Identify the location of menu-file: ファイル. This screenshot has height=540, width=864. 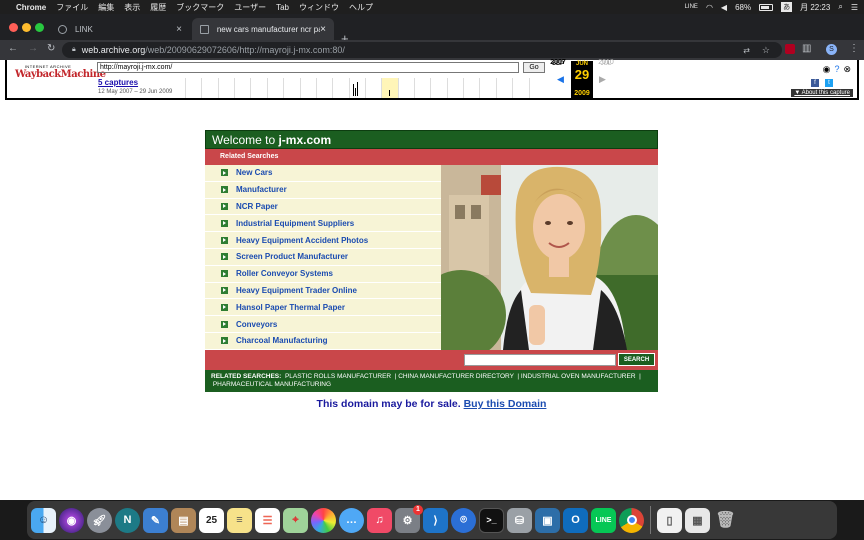
(72, 7).